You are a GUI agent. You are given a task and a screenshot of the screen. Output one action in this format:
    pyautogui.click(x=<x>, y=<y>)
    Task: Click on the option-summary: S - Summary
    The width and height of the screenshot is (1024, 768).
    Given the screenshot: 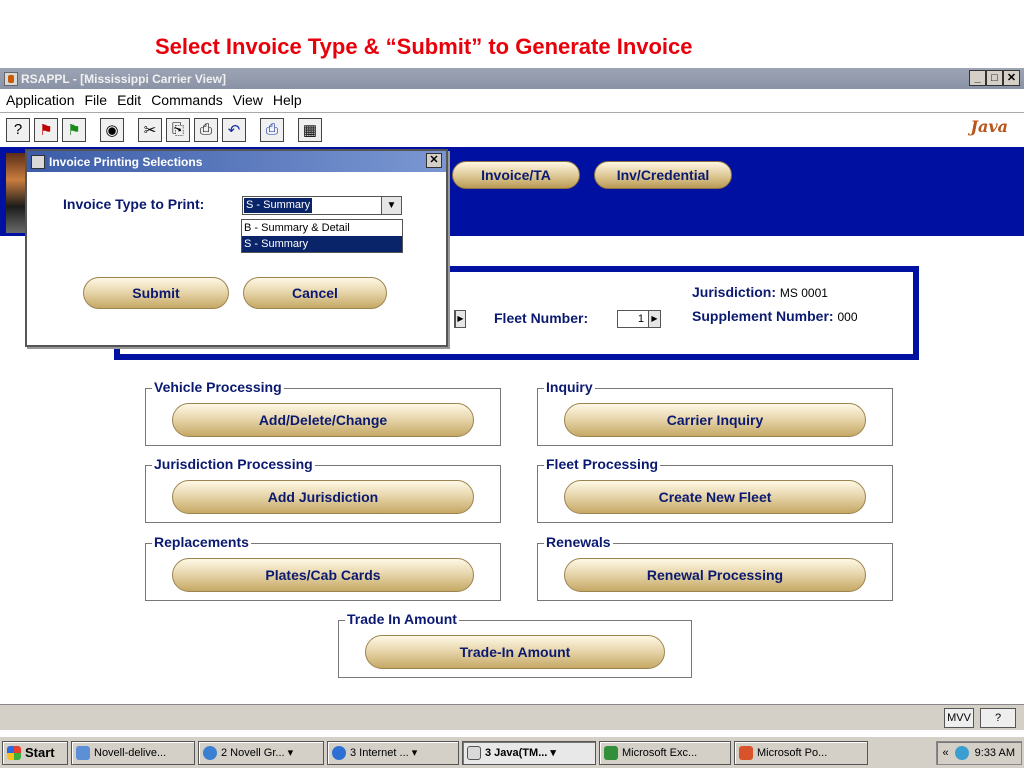 What is the action you would take?
    pyautogui.click(x=322, y=244)
    